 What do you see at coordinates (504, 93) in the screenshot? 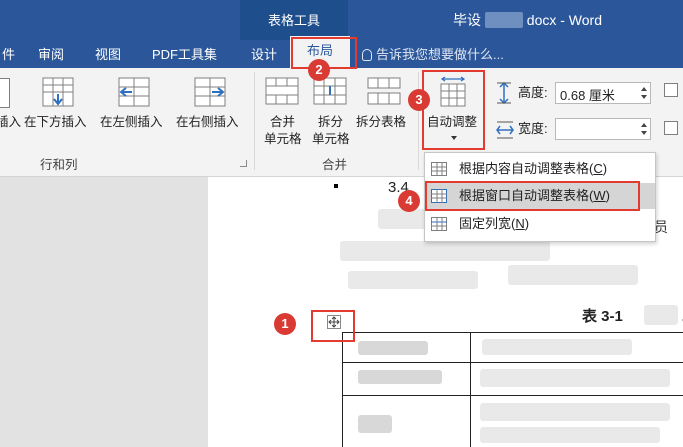
I see `row-height-icon` at bounding box center [504, 93].